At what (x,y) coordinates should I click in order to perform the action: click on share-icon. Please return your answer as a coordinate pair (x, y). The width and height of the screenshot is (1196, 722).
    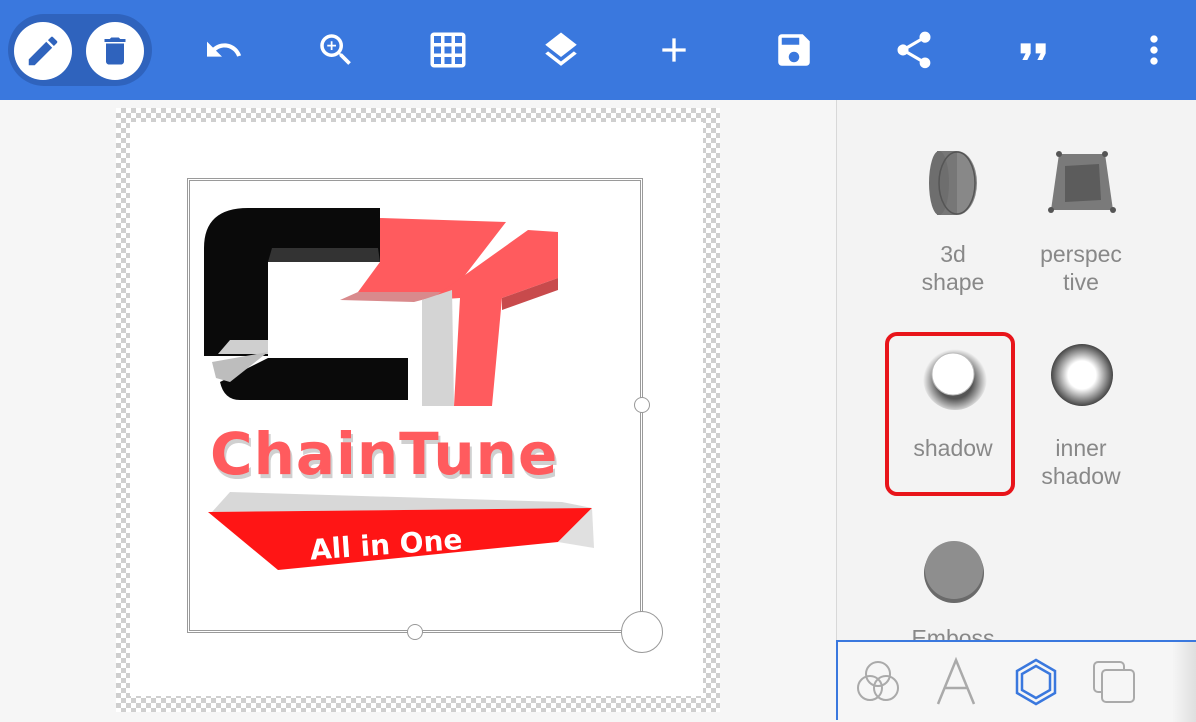
    Looking at the image, I should click on (914, 50).